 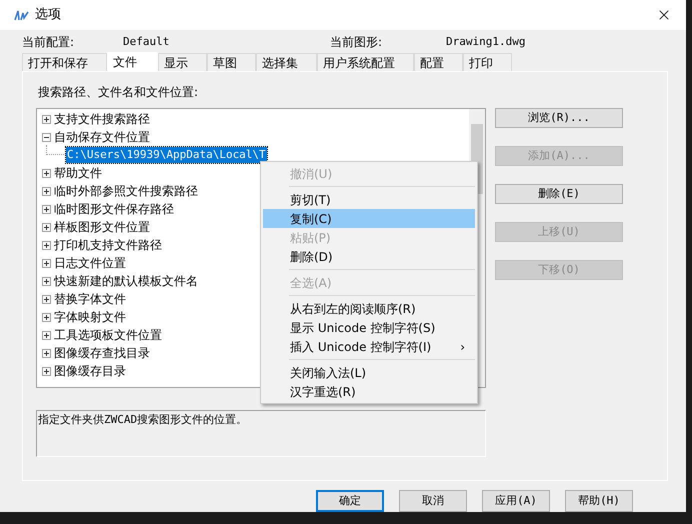 I want to click on tree-item: 支持文件搜索路径, so click(x=102, y=119).